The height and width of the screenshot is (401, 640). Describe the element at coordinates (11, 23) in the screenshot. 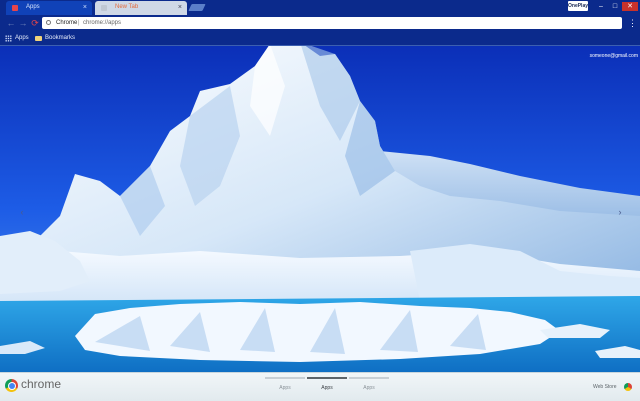

I see `back-button: ←` at that location.